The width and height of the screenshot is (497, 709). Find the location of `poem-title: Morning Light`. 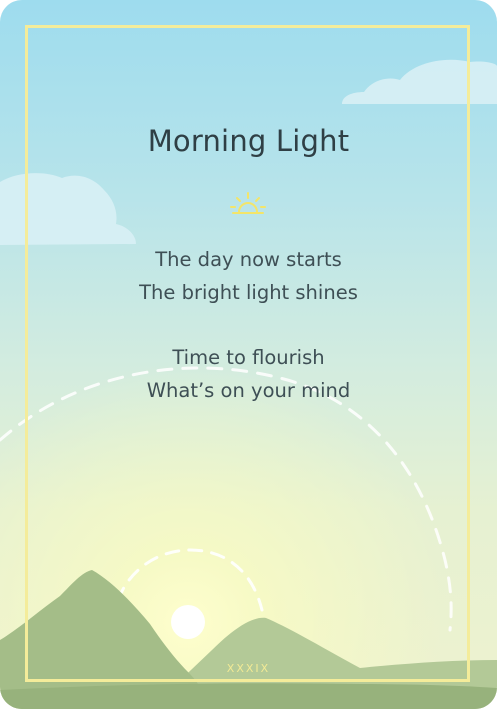

poem-title: Morning Light is located at coordinates (248, 141).